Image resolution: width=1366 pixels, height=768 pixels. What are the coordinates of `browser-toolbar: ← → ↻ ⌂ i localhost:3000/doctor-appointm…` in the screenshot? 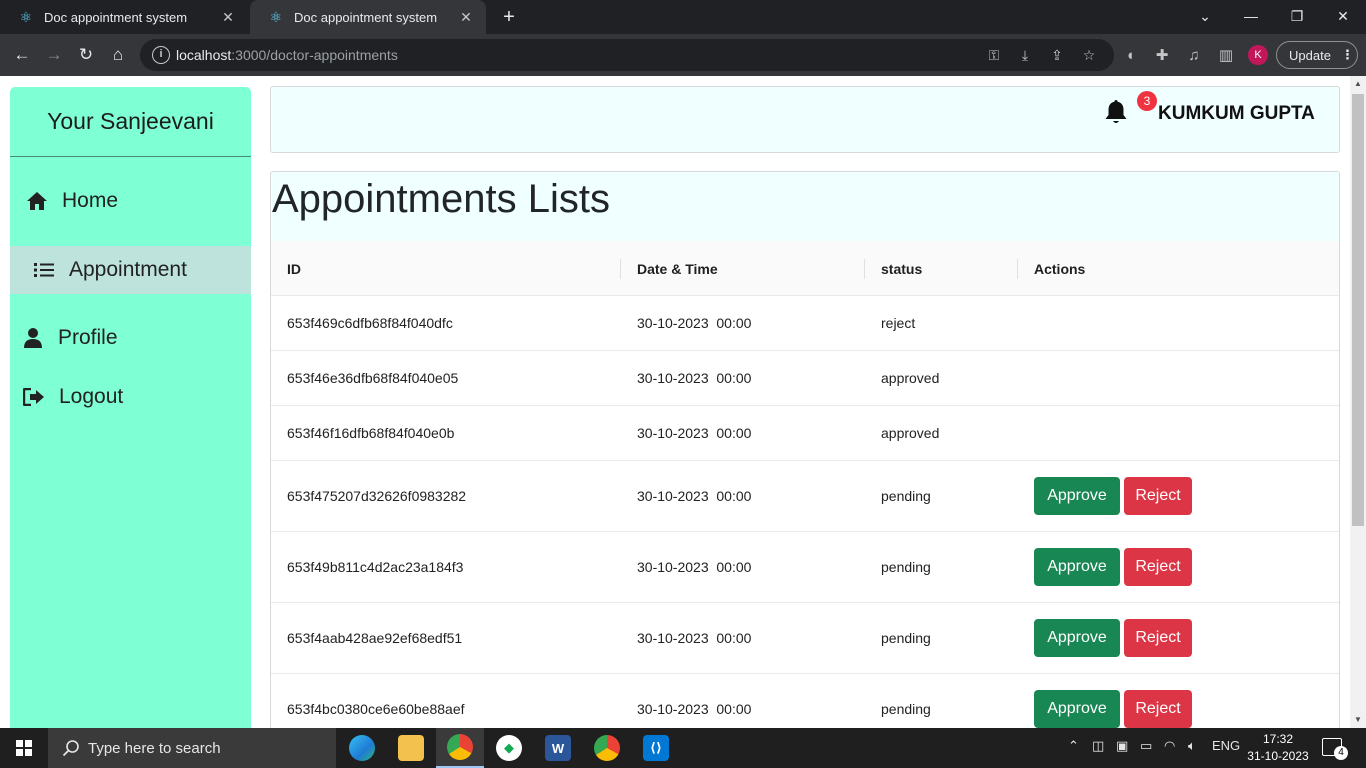 It's located at (683, 55).